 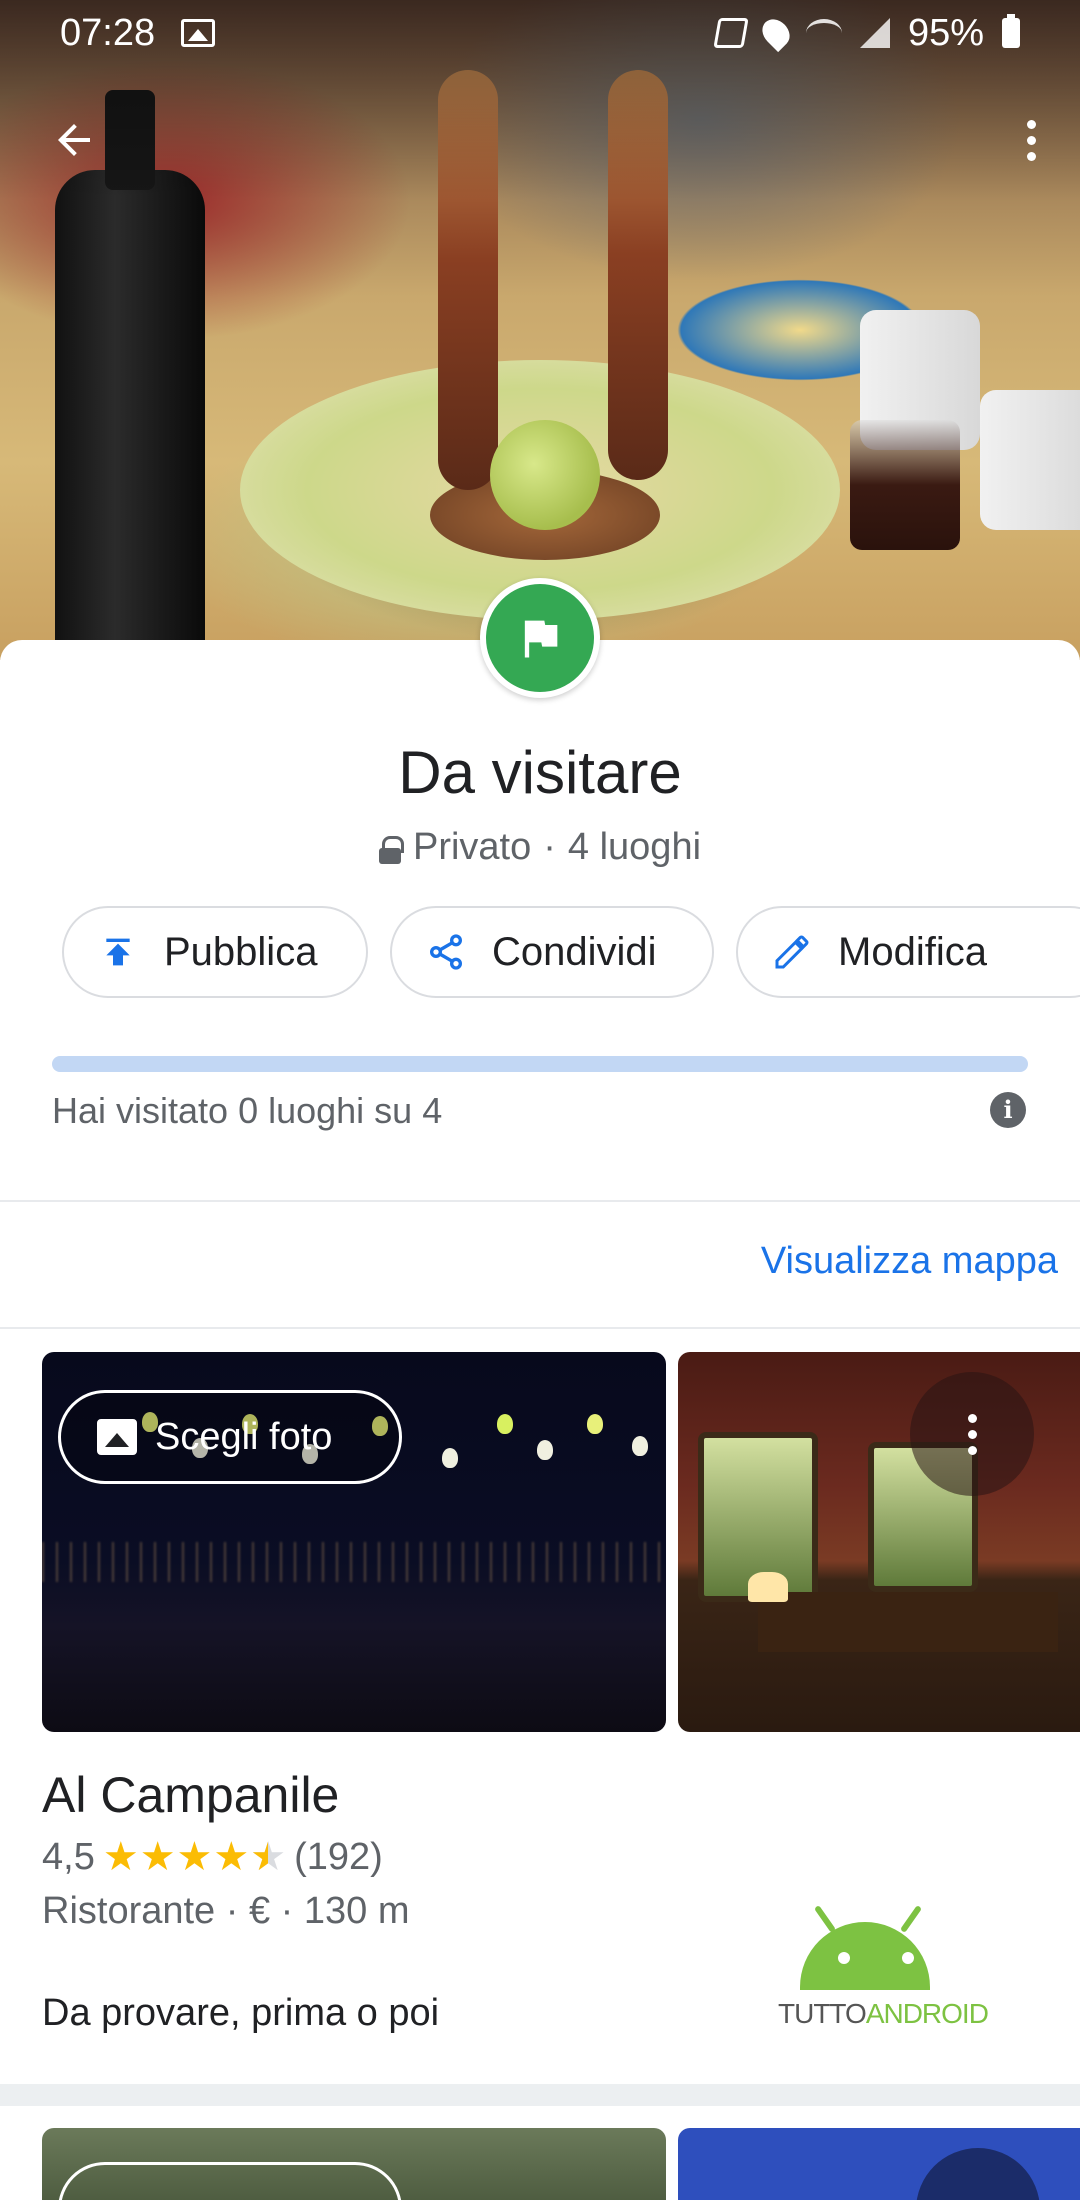 What do you see at coordinates (540, 1064) in the screenshot?
I see `visited-progress-bar` at bounding box center [540, 1064].